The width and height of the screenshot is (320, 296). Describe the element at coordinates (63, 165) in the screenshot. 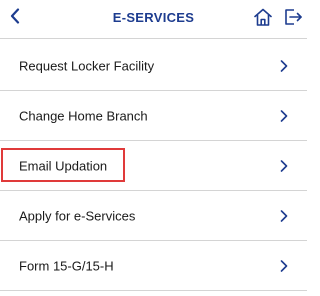

I see `menu-item-label: Email Updation` at that location.